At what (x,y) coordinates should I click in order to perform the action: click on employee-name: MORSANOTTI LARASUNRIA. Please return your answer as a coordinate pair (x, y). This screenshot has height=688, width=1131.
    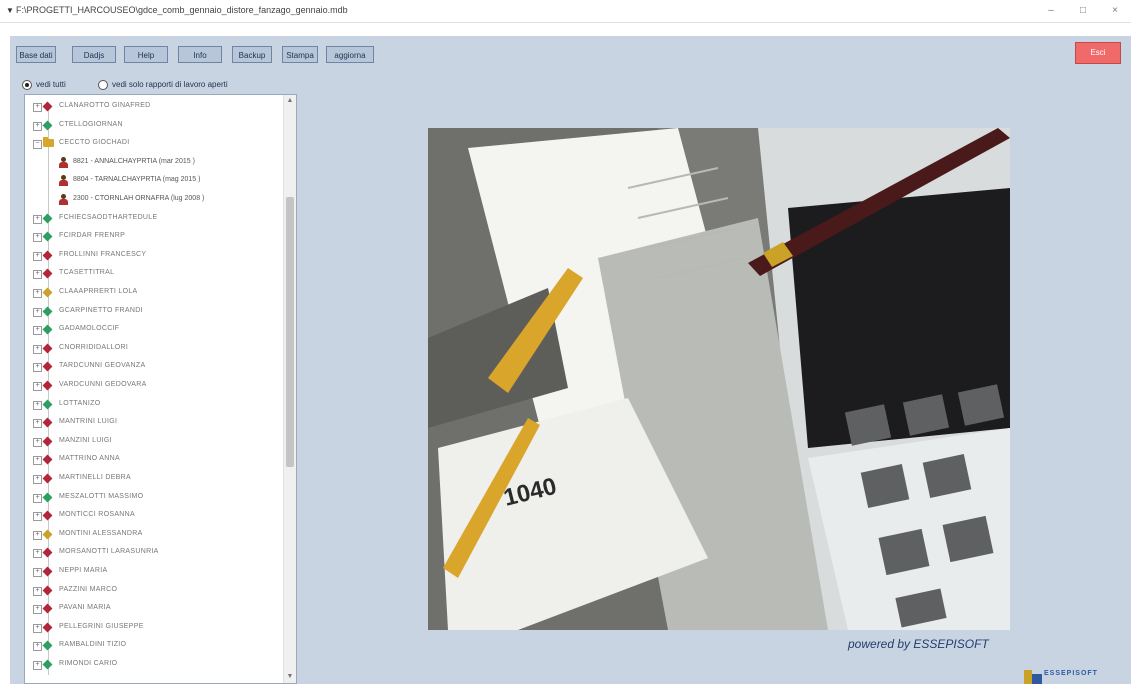
    Looking at the image, I should click on (109, 552).